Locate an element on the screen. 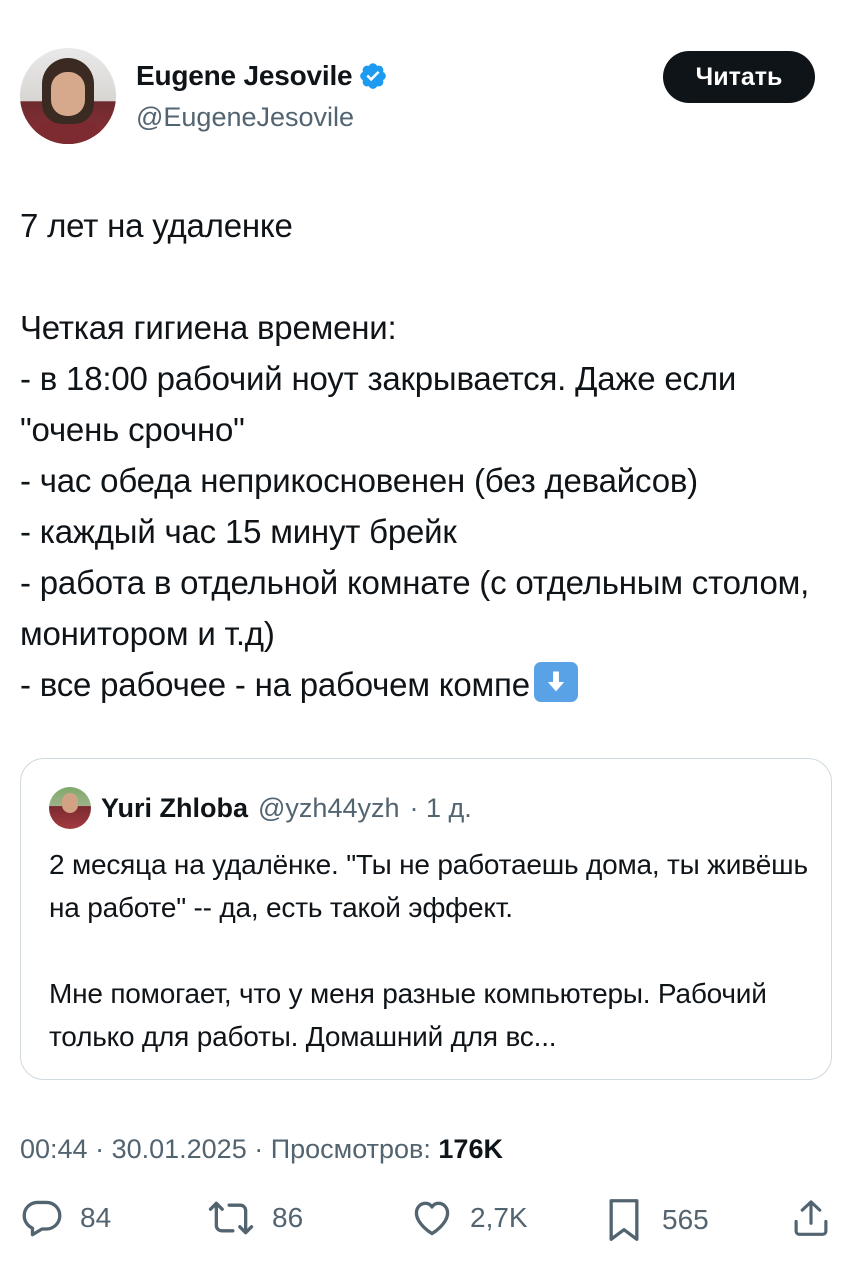 The height and width of the screenshot is (1280, 853). like-count: 2,7K is located at coordinates (499, 1217).